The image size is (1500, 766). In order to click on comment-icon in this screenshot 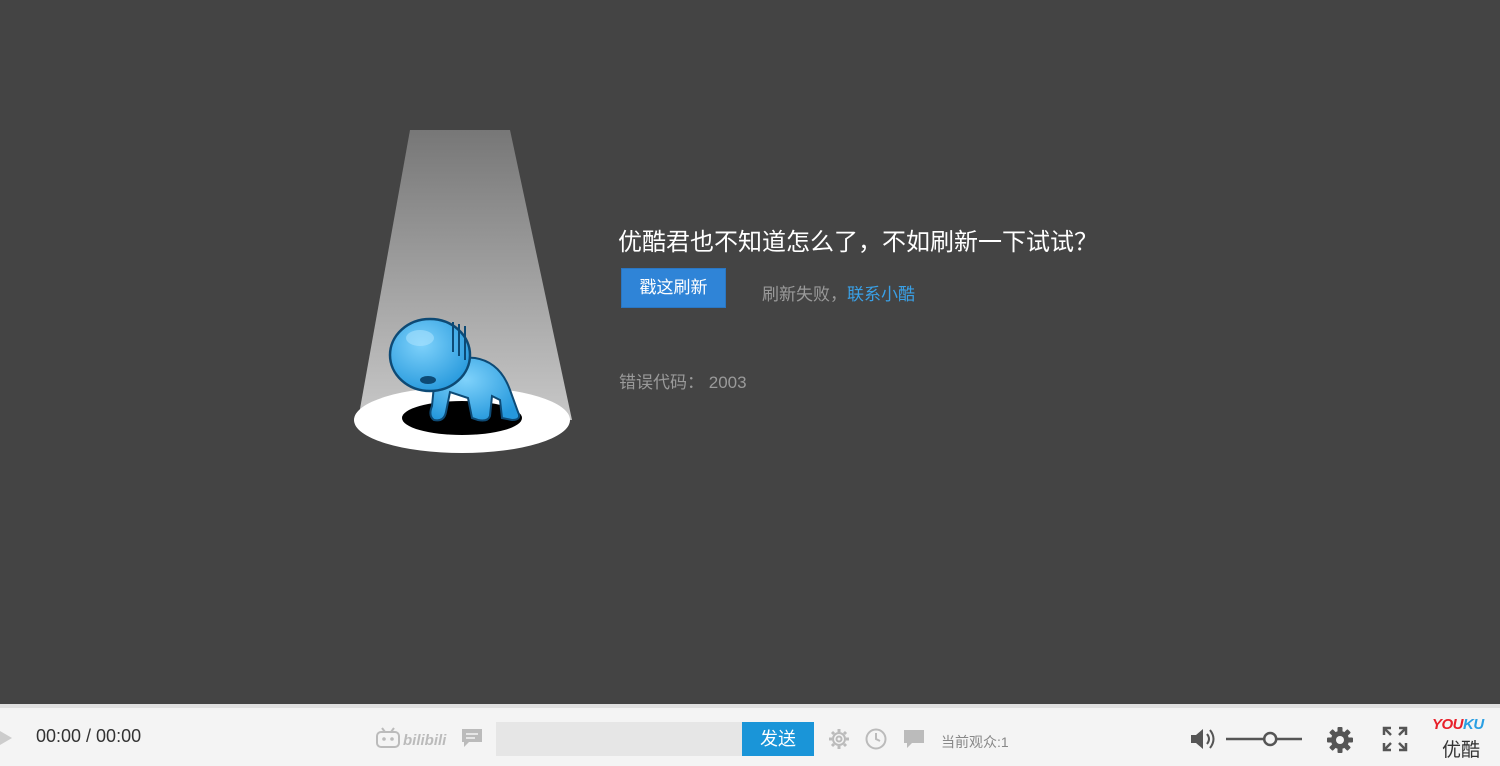, I will do `click(914, 739)`.